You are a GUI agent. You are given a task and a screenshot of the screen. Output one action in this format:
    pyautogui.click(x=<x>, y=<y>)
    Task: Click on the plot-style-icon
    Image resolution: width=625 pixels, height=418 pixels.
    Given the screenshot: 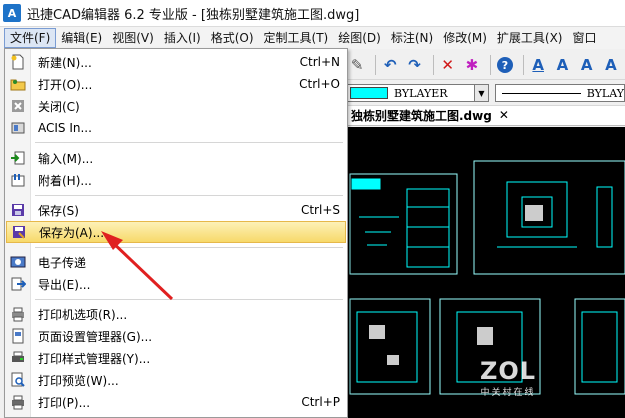 What is the action you would take?
    pyautogui.click(x=18, y=358)
    